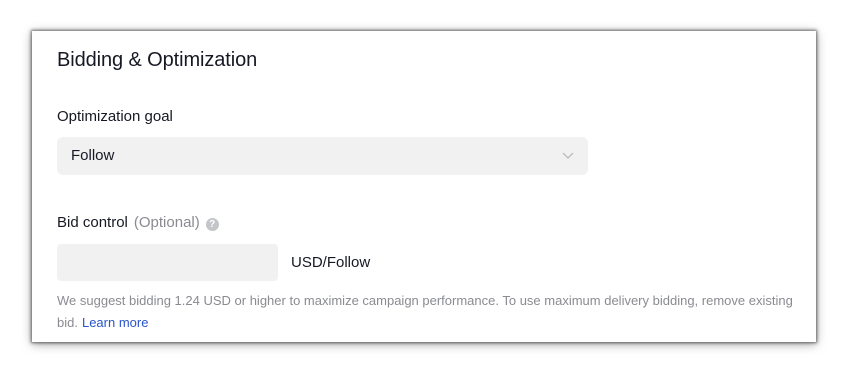  Describe the element at coordinates (212, 224) in the screenshot. I see `question-circle-icon: ?` at that location.